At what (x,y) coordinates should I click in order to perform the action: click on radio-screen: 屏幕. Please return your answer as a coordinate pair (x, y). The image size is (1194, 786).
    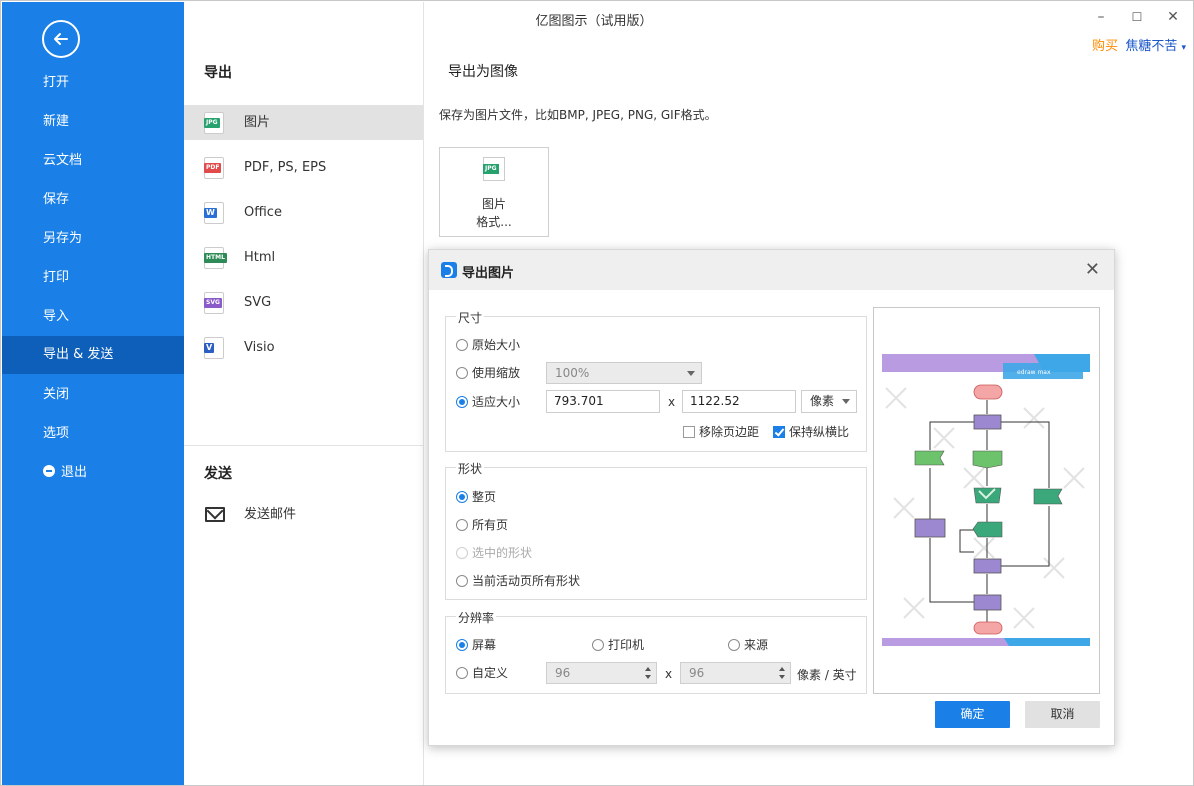
    Looking at the image, I should click on (476, 644).